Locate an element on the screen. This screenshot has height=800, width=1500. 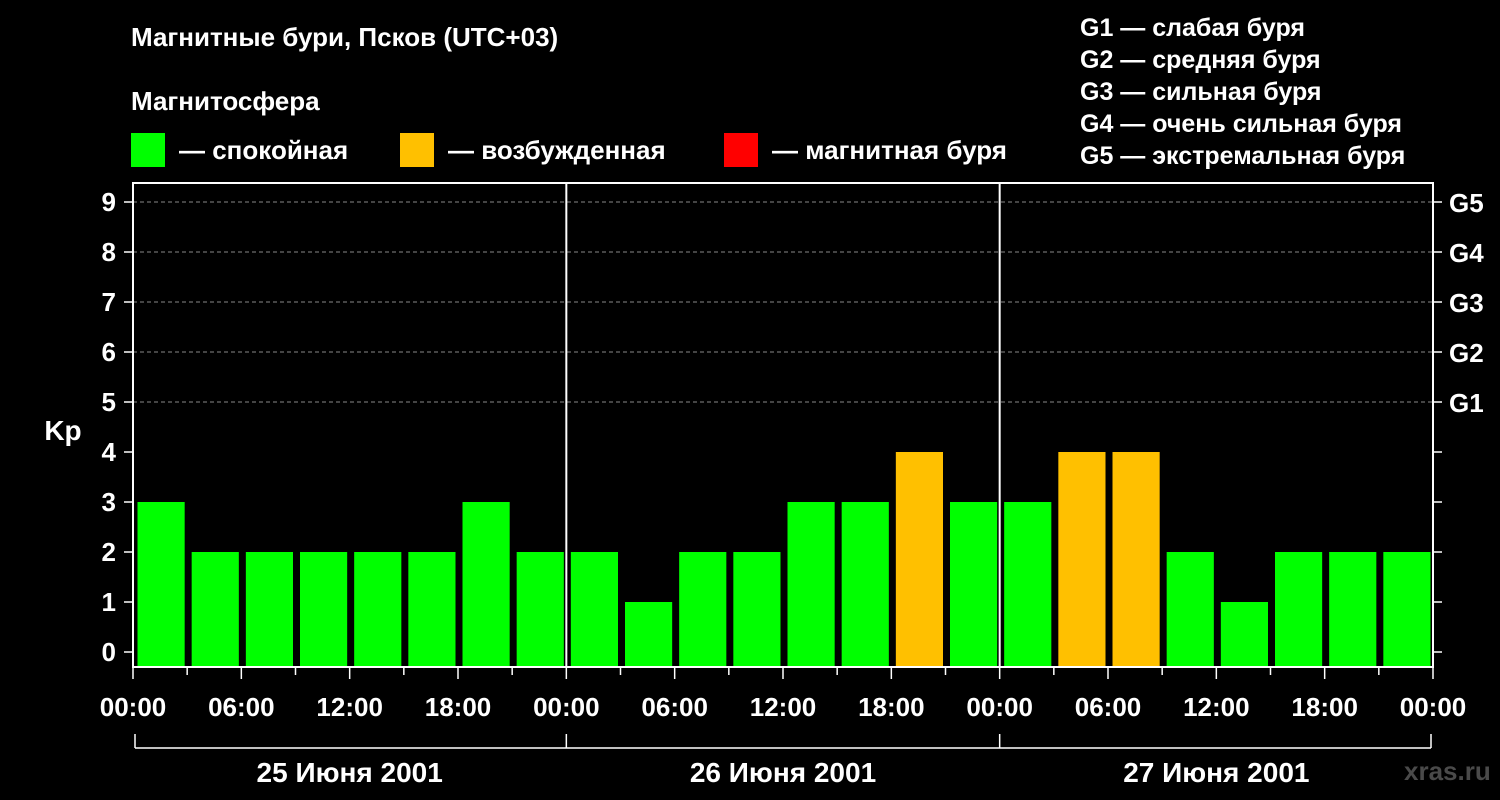
y-tick-label: 1 is located at coordinates (109, 602).